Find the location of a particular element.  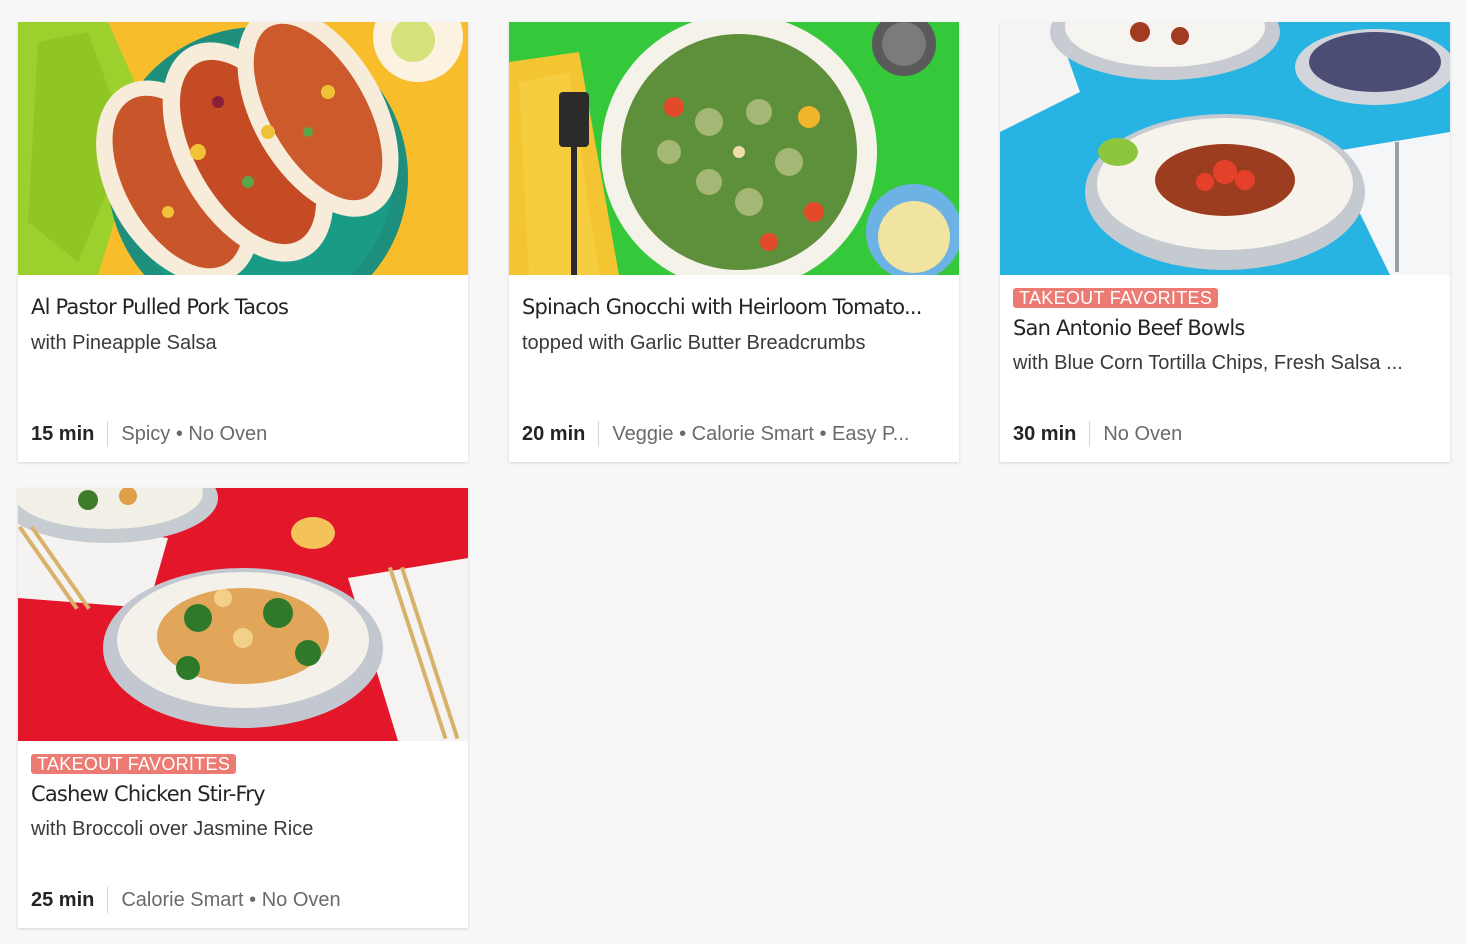

prep-time: 25 min is located at coordinates (63, 899).